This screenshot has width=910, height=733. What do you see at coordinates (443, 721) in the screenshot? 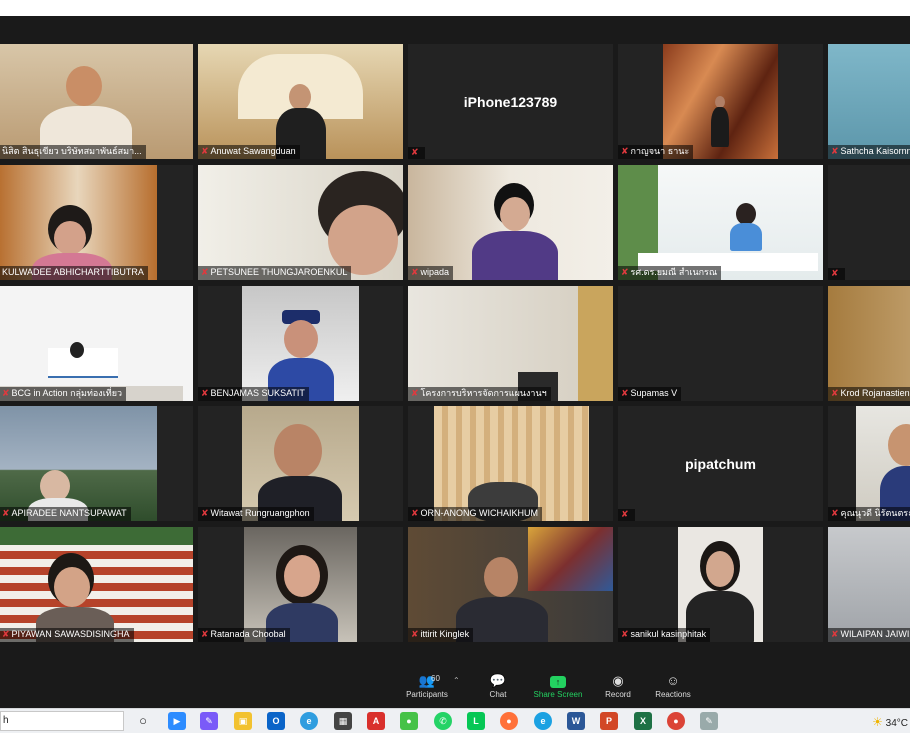
I see `whatsapp-icon: ✆` at bounding box center [443, 721].